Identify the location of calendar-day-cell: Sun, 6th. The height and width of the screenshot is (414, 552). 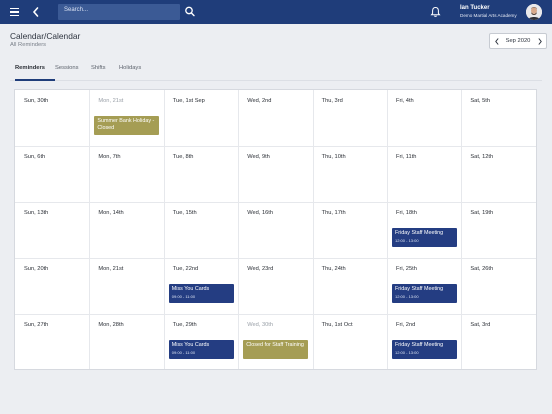
(52, 174).